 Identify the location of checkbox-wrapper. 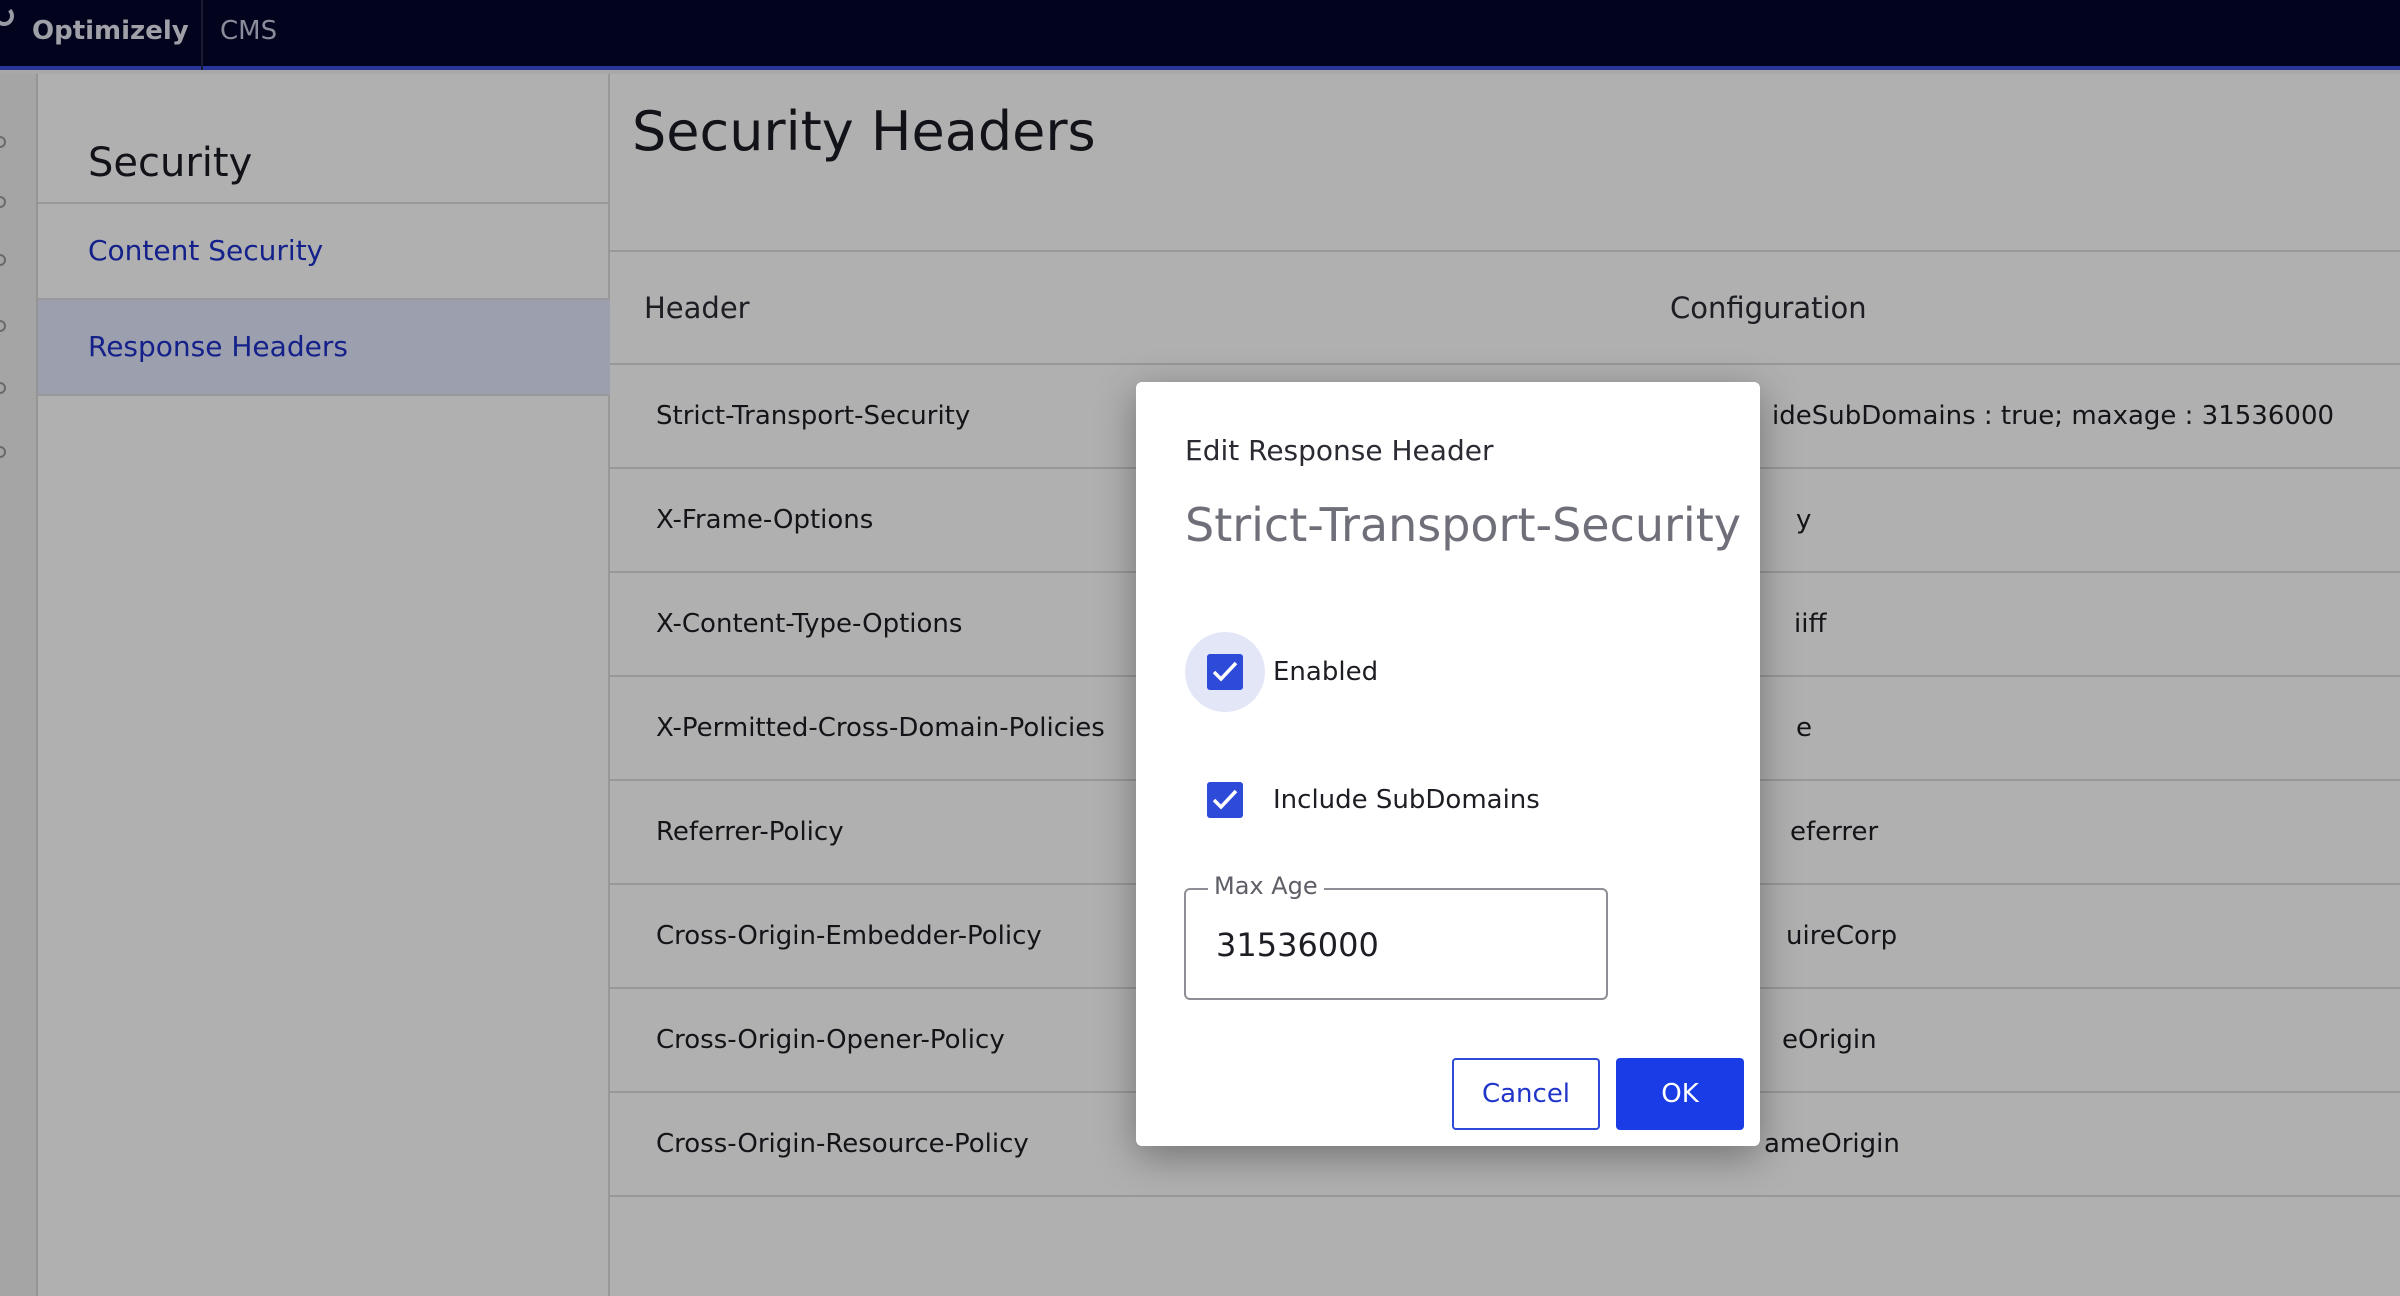
(1225, 800).